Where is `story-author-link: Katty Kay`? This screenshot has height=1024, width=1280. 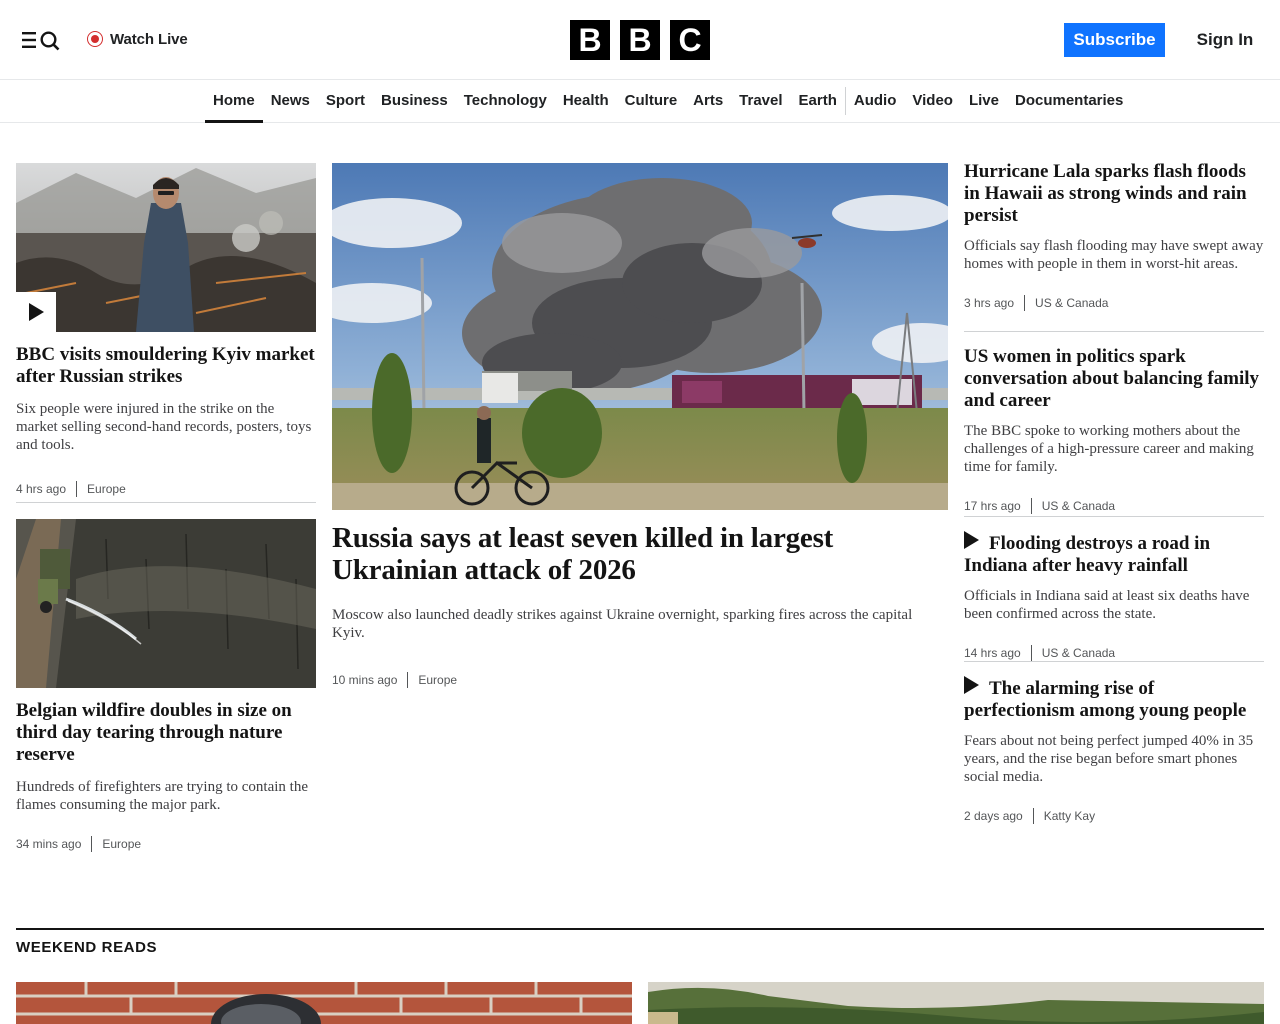 story-author-link: Katty Kay is located at coordinates (1069, 816).